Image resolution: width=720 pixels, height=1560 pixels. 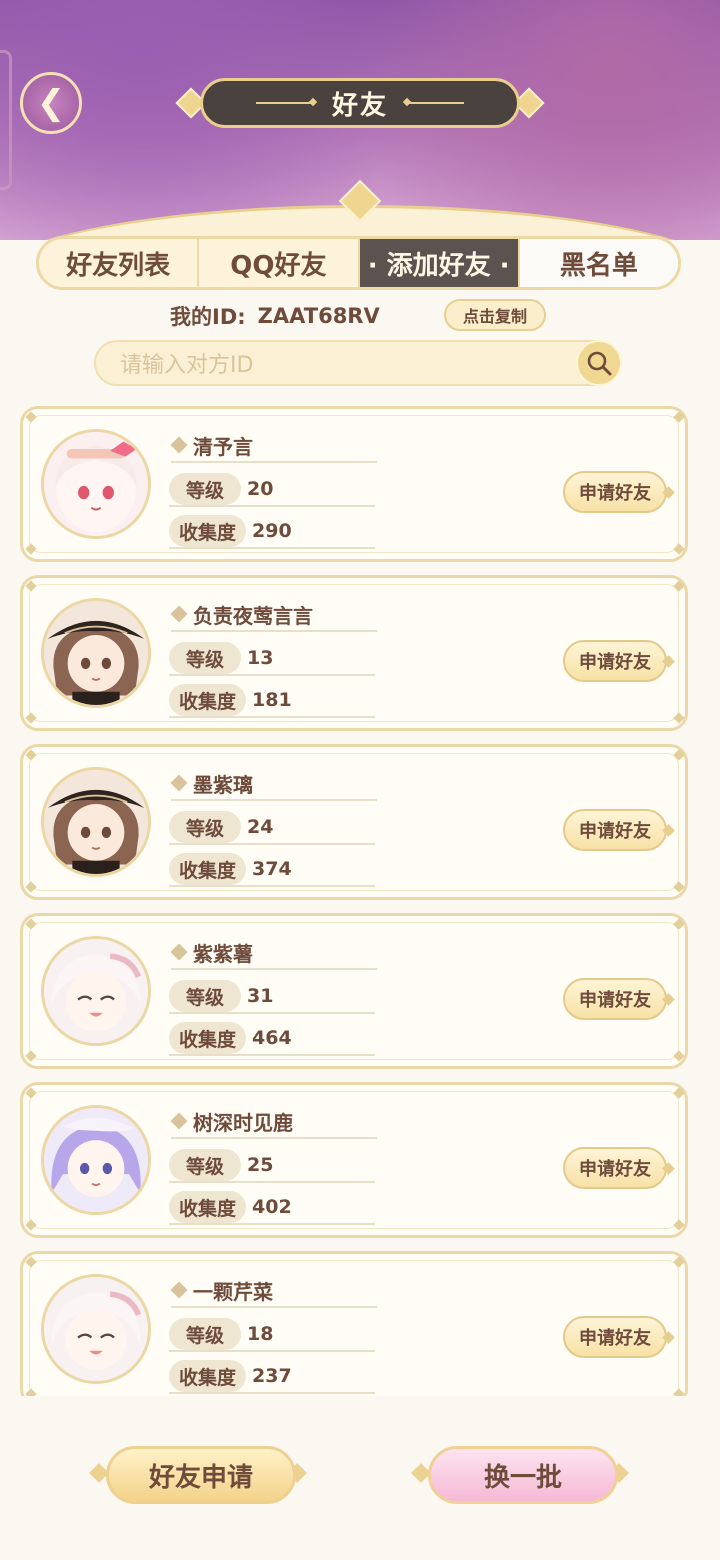 I want to click on level-value: 20, so click(x=260, y=489).